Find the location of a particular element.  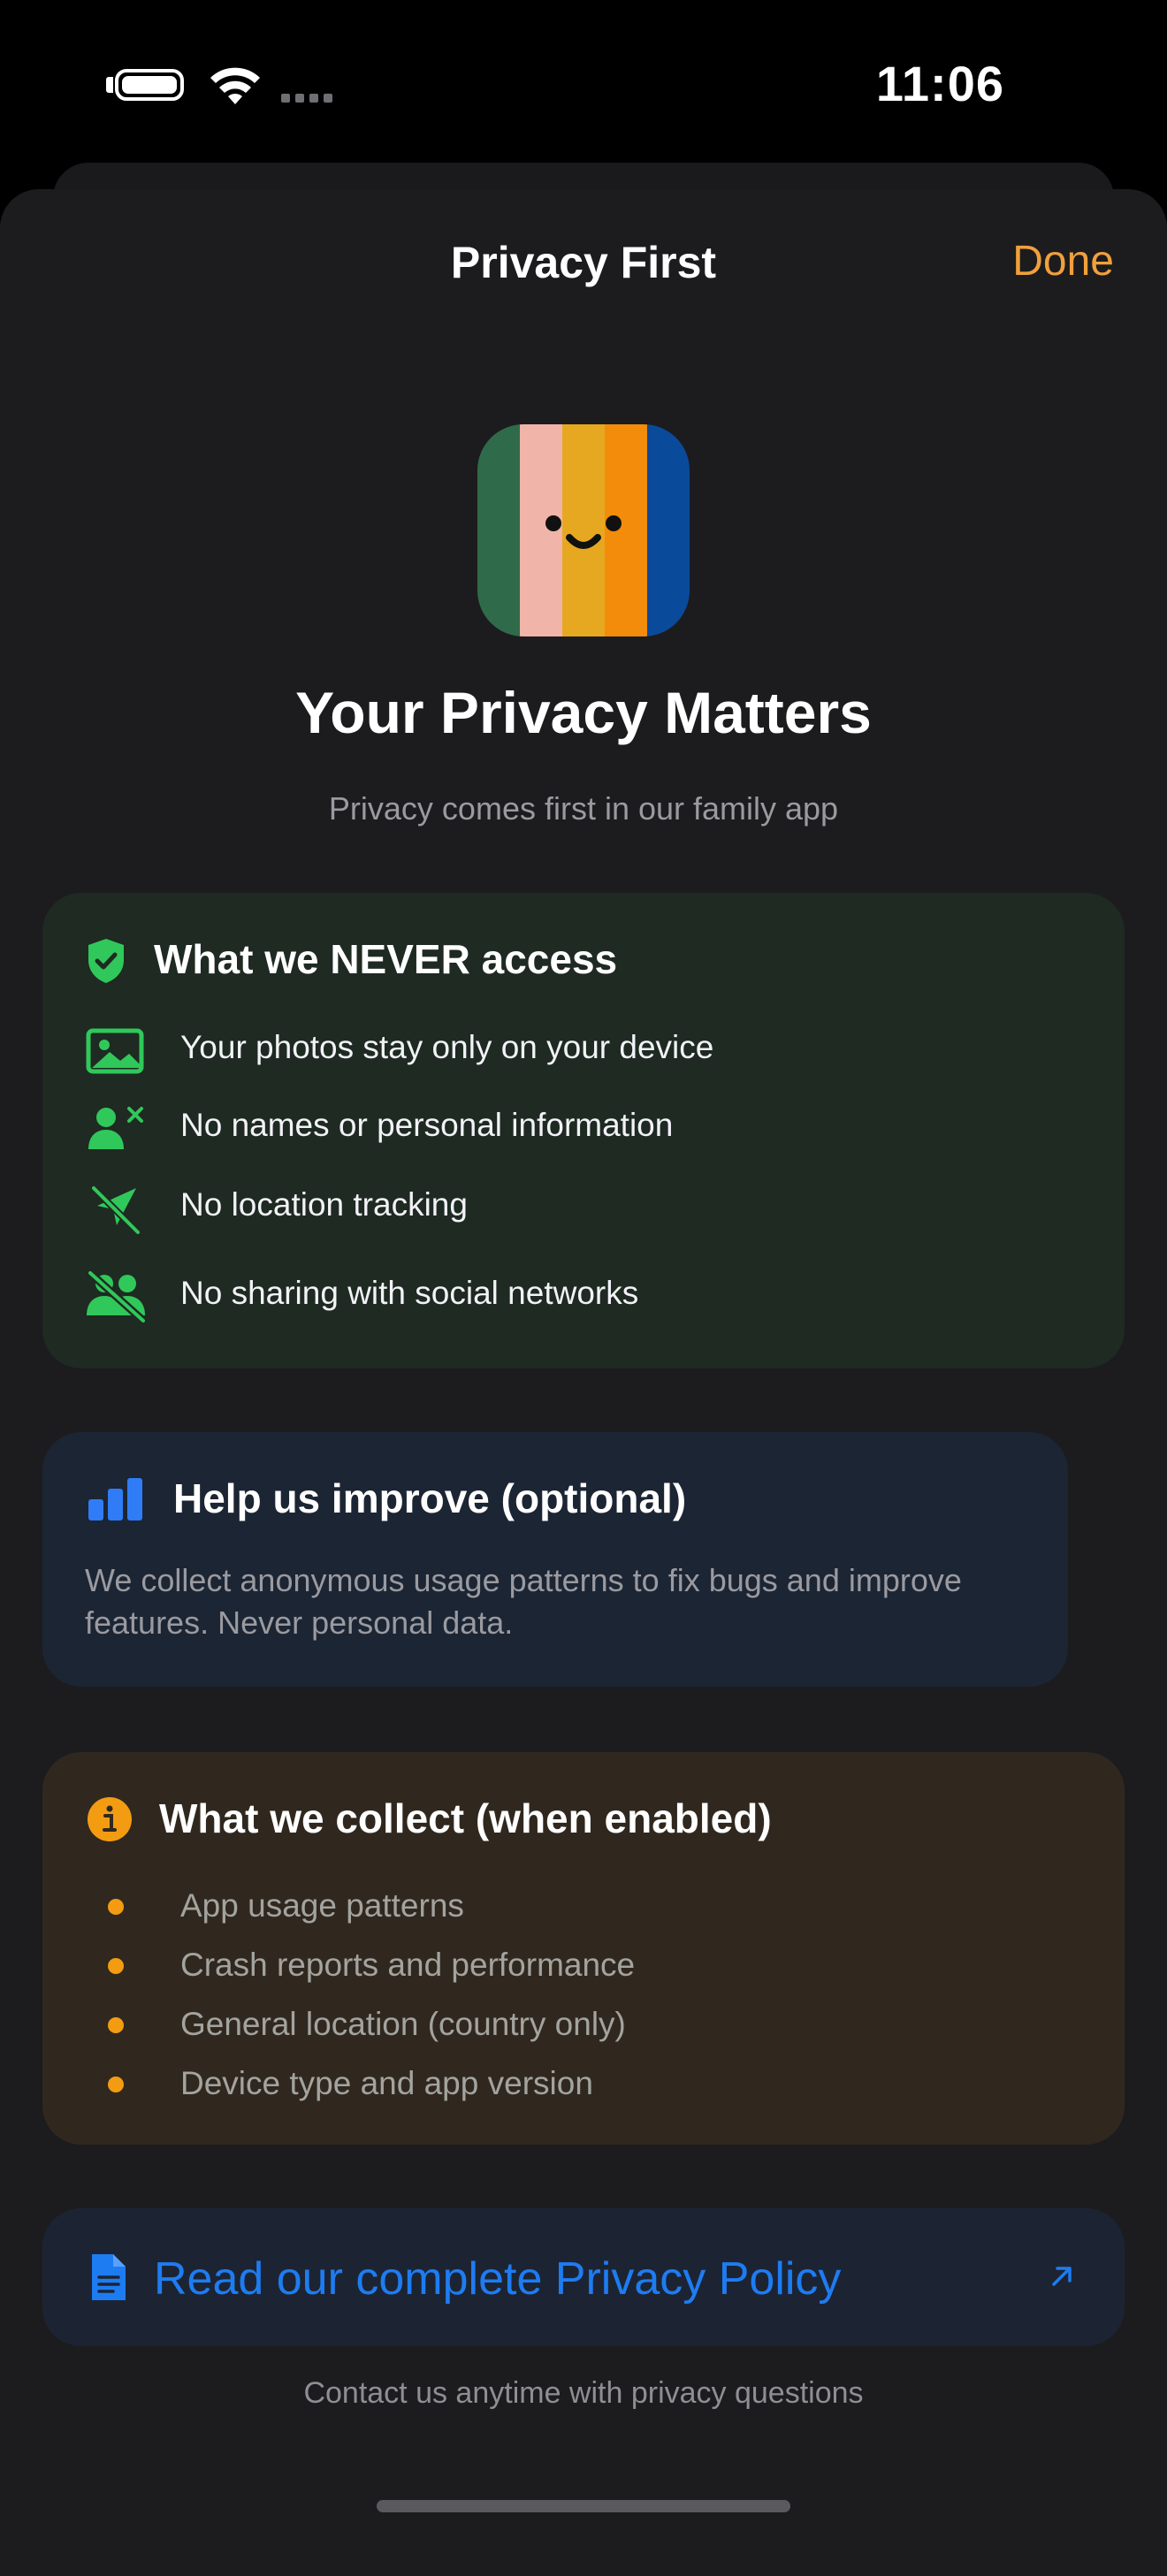

collect-item: General location (country only) is located at coordinates (403, 2024).